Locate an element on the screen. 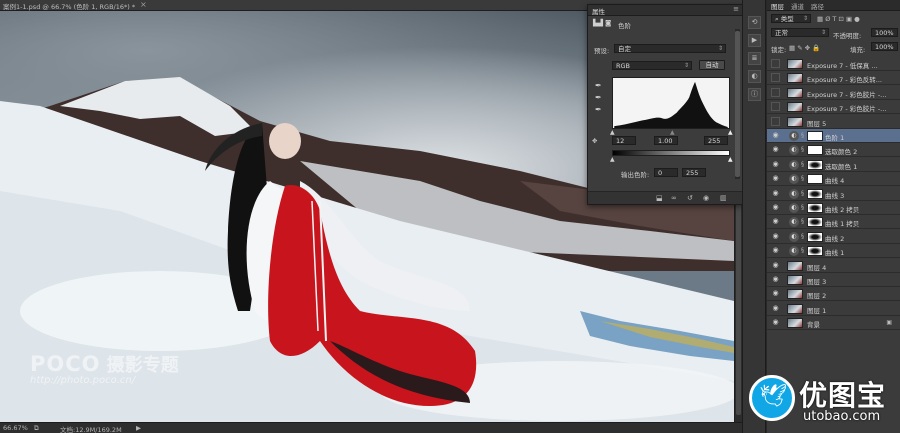 The image size is (900, 433). properties-scrollbar is located at coordinates (737, 104).